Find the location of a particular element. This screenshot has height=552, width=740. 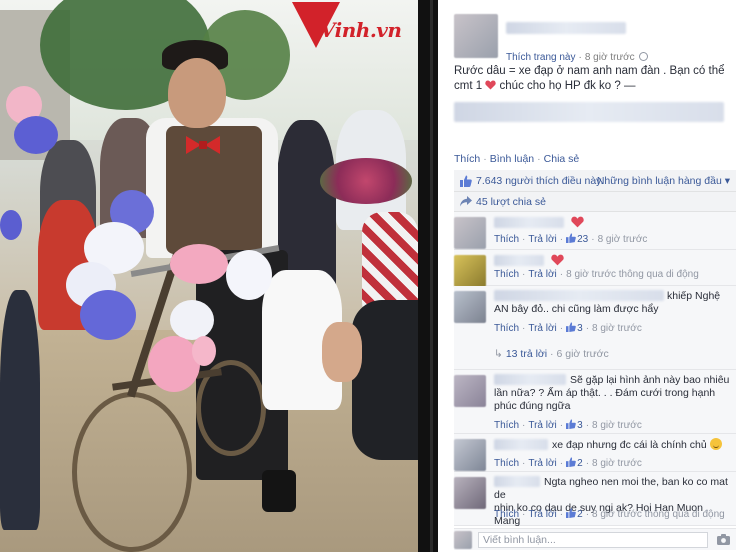

comment-action: Bình luận is located at coordinates (512, 159).